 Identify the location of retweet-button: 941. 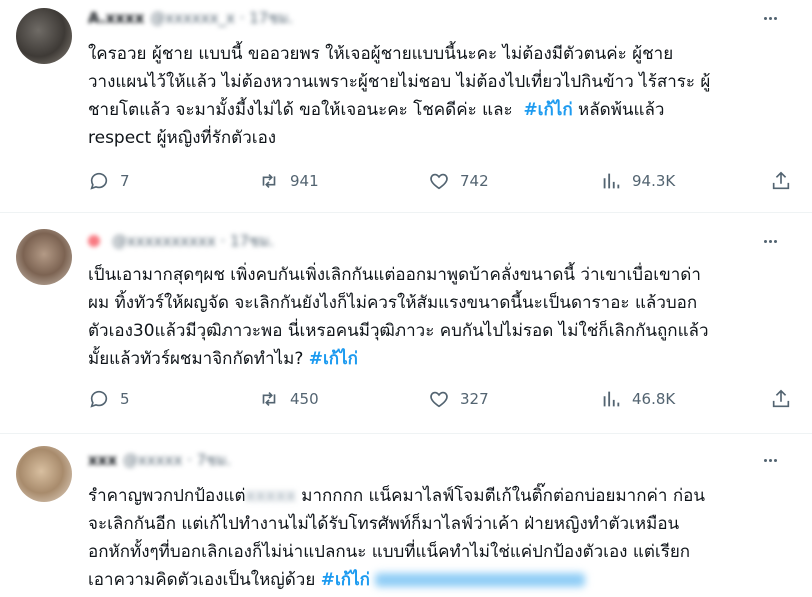
(288, 181).